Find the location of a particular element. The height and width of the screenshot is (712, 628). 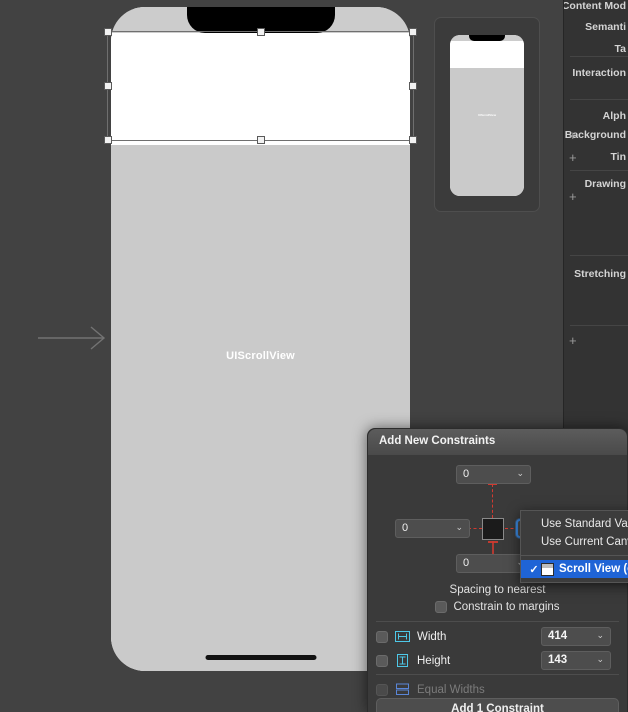

height-value-dropdown: 143 ⌄ is located at coordinates (576, 660).